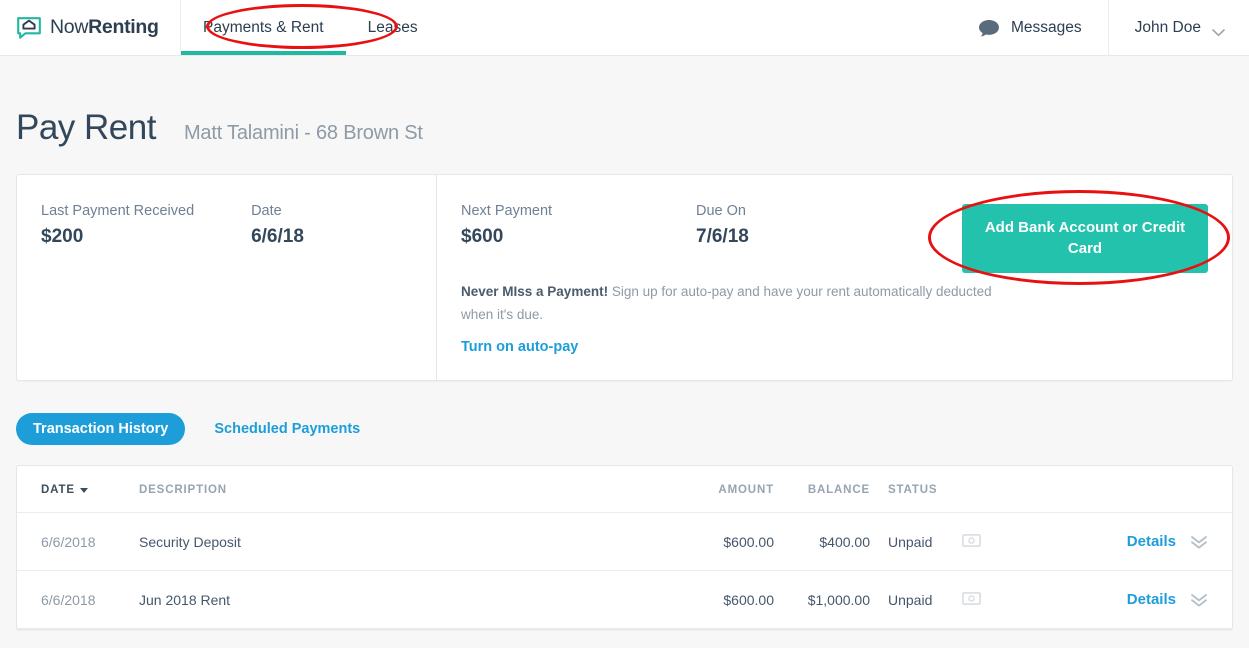  Describe the element at coordinates (578, 225) in the screenshot. I see `next-payment-field: Next Payment $600` at that location.